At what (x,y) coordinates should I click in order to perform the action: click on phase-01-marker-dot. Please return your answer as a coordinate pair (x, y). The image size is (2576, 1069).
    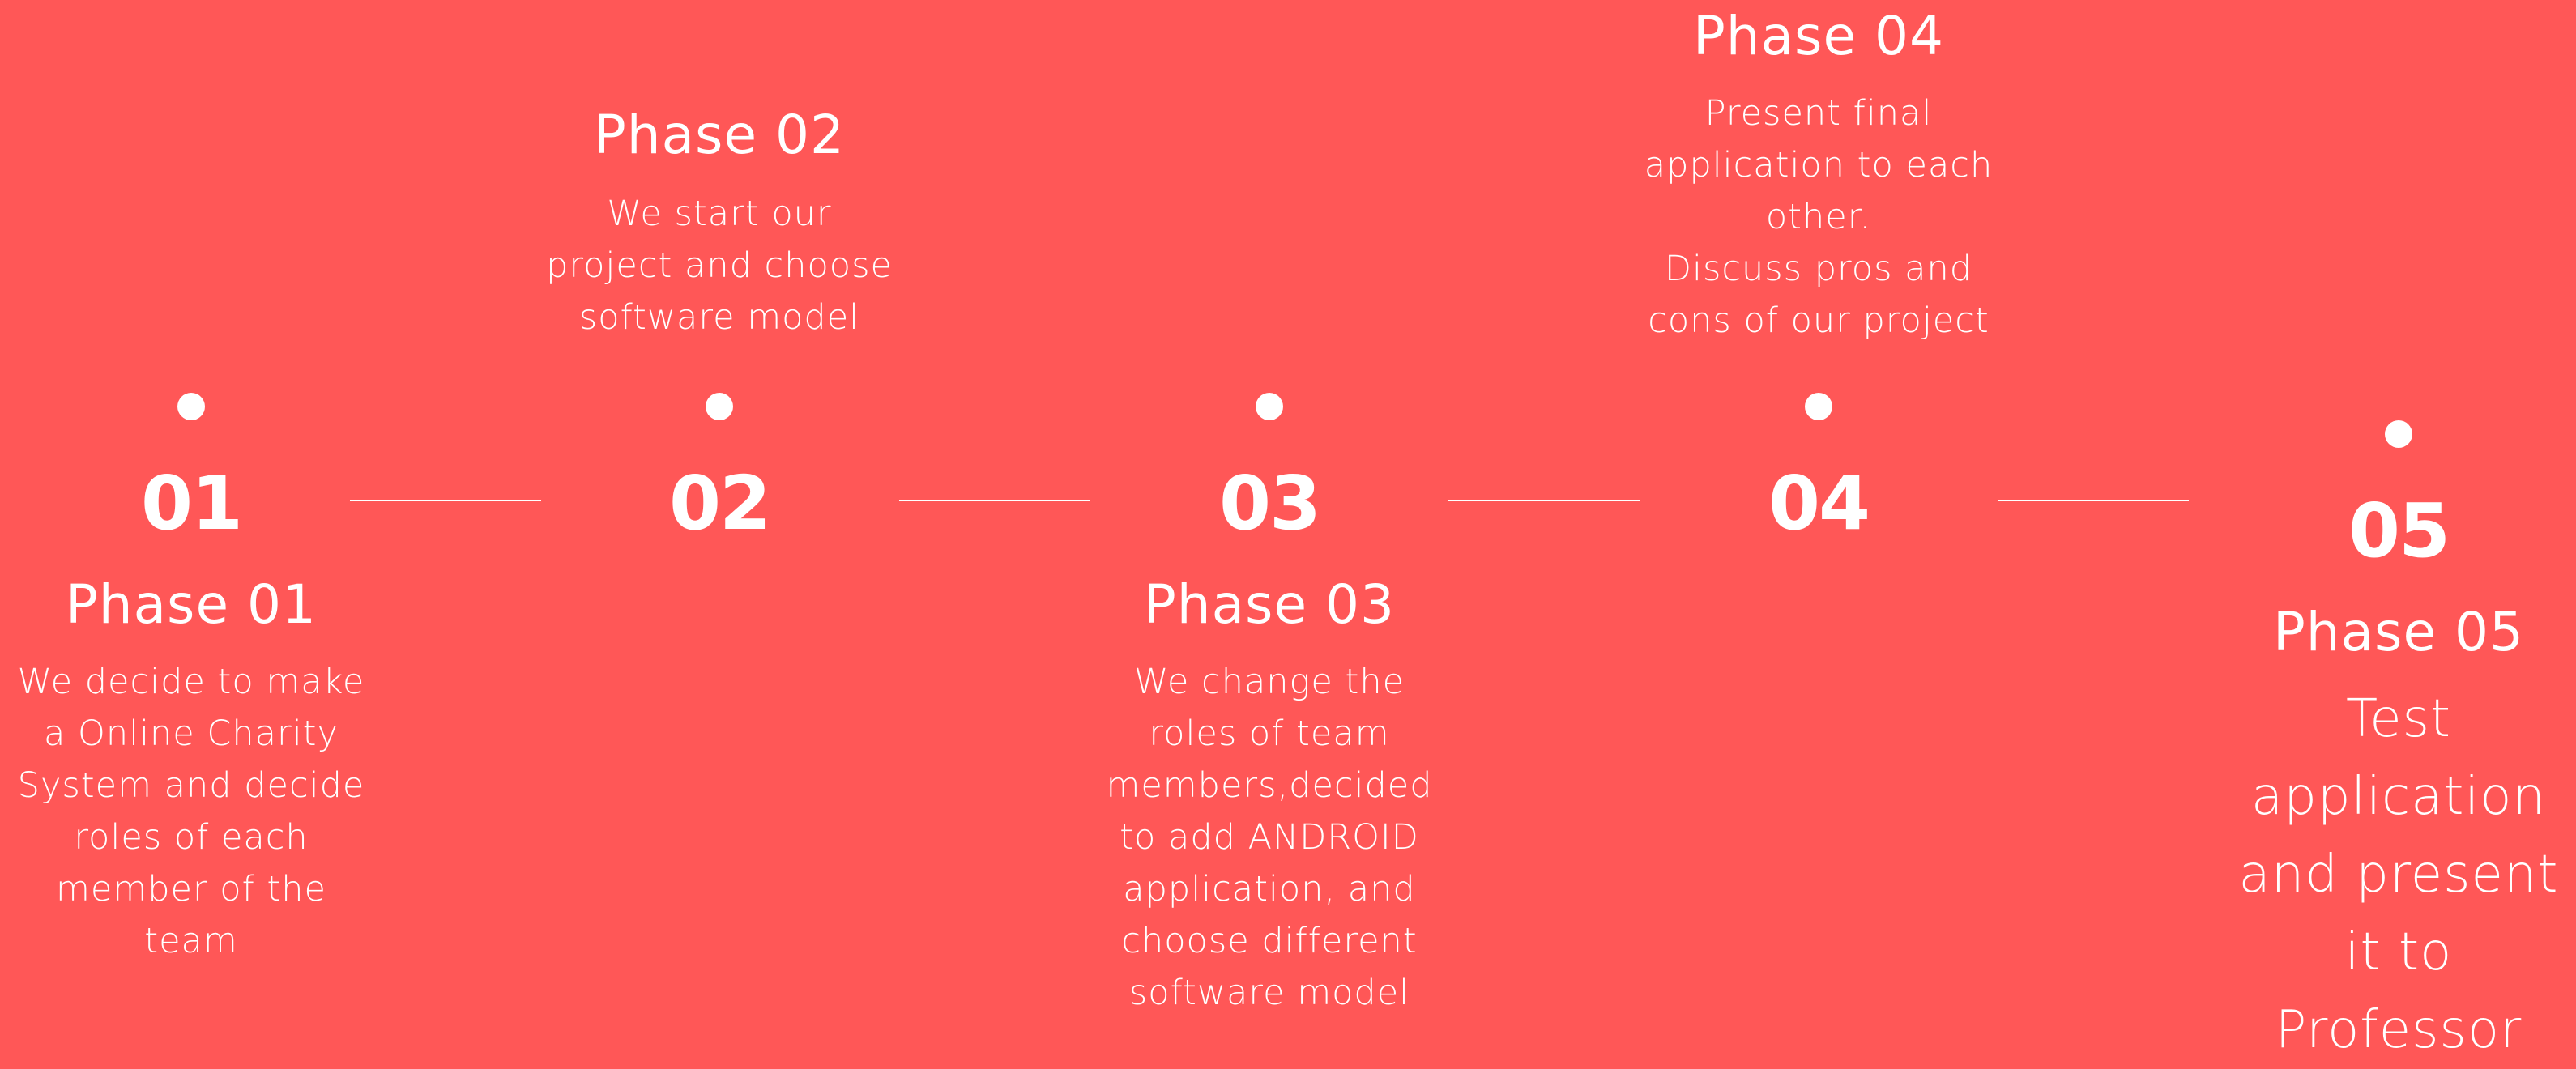
    Looking at the image, I should click on (191, 406).